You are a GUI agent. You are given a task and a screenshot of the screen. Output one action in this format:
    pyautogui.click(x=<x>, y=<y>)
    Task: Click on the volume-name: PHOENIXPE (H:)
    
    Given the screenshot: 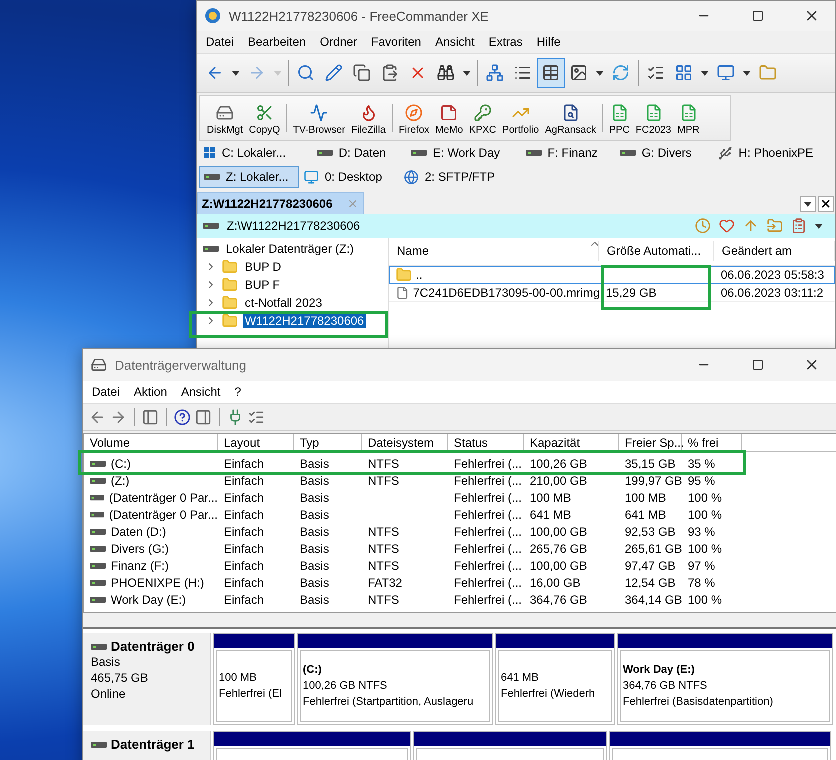 What is the action you would take?
    pyautogui.click(x=157, y=583)
    